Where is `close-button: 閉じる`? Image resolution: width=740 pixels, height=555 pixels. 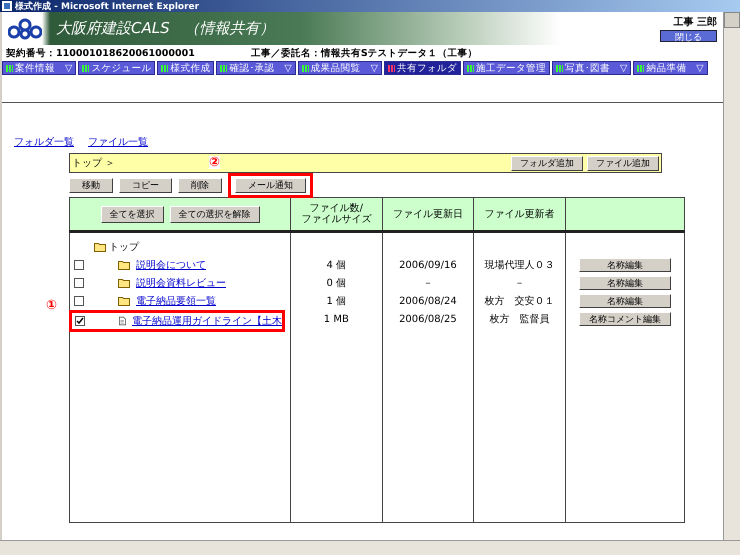 close-button: 閉じる is located at coordinates (688, 36).